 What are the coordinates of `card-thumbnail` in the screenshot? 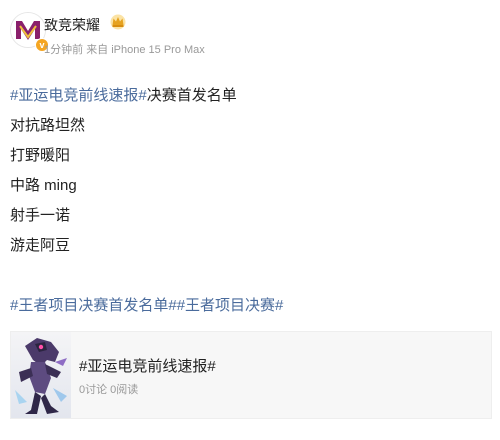 It's located at (41, 375).